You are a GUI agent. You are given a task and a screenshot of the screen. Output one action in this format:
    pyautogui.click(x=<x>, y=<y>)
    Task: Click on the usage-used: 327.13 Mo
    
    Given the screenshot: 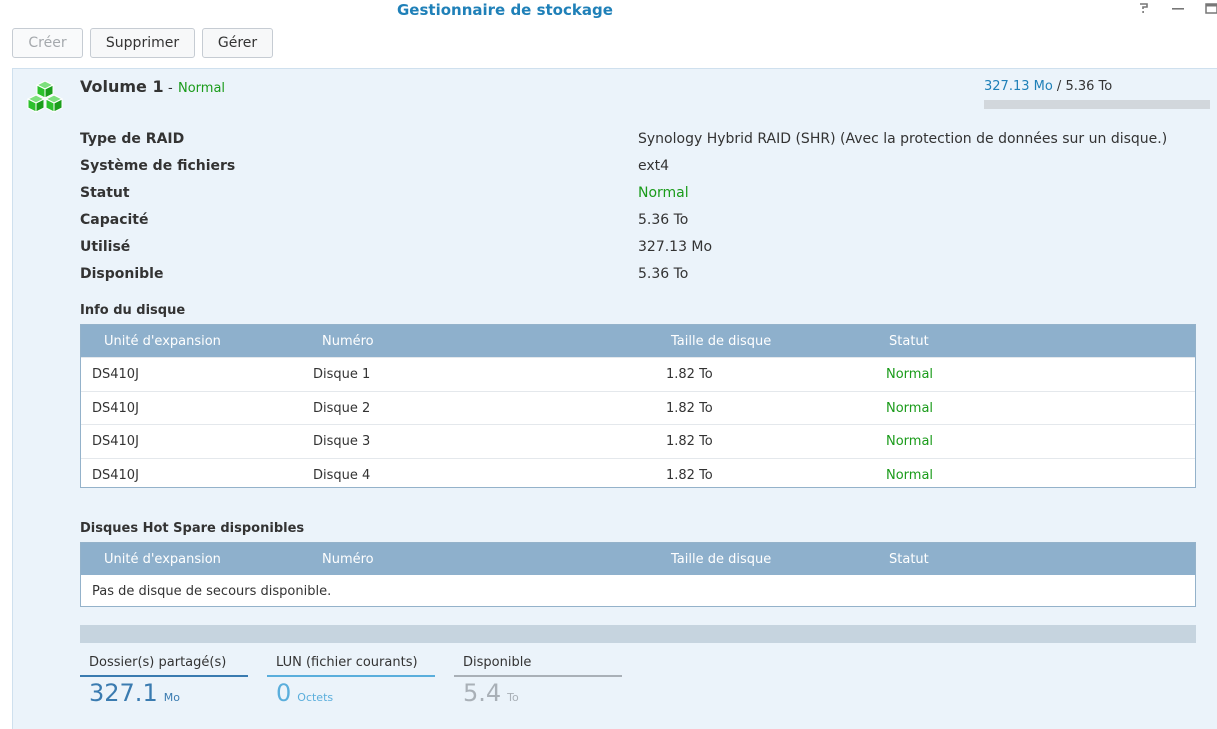 What is the action you would take?
    pyautogui.click(x=1018, y=86)
    